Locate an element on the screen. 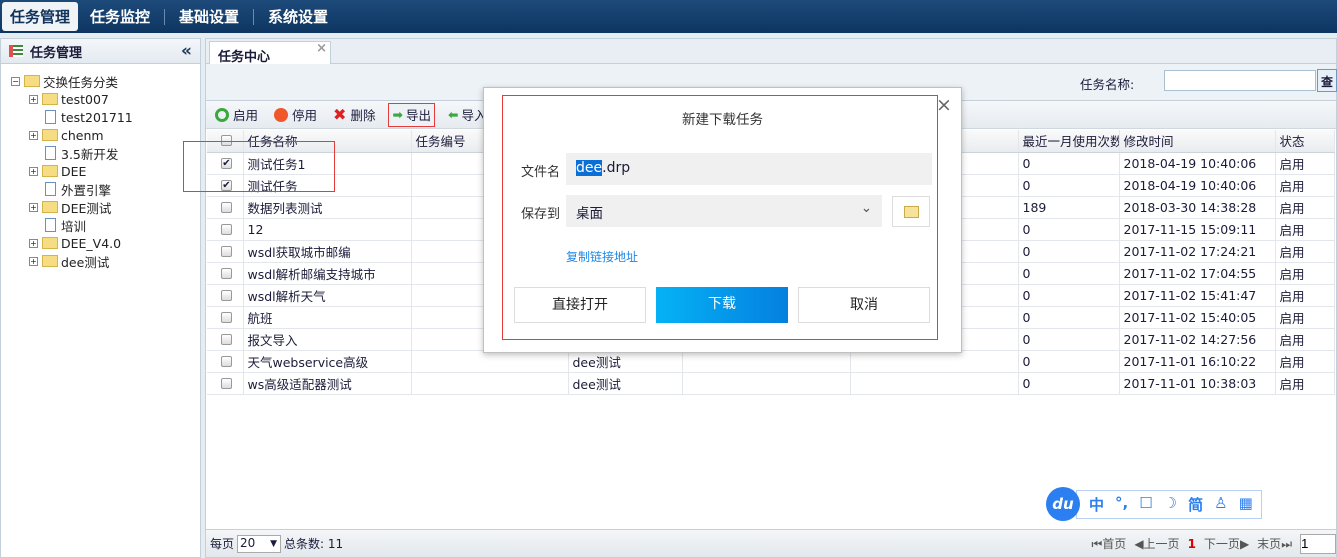 This screenshot has height=558, width=1337. tree-node: + chenm is located at coordinates (100, 135).